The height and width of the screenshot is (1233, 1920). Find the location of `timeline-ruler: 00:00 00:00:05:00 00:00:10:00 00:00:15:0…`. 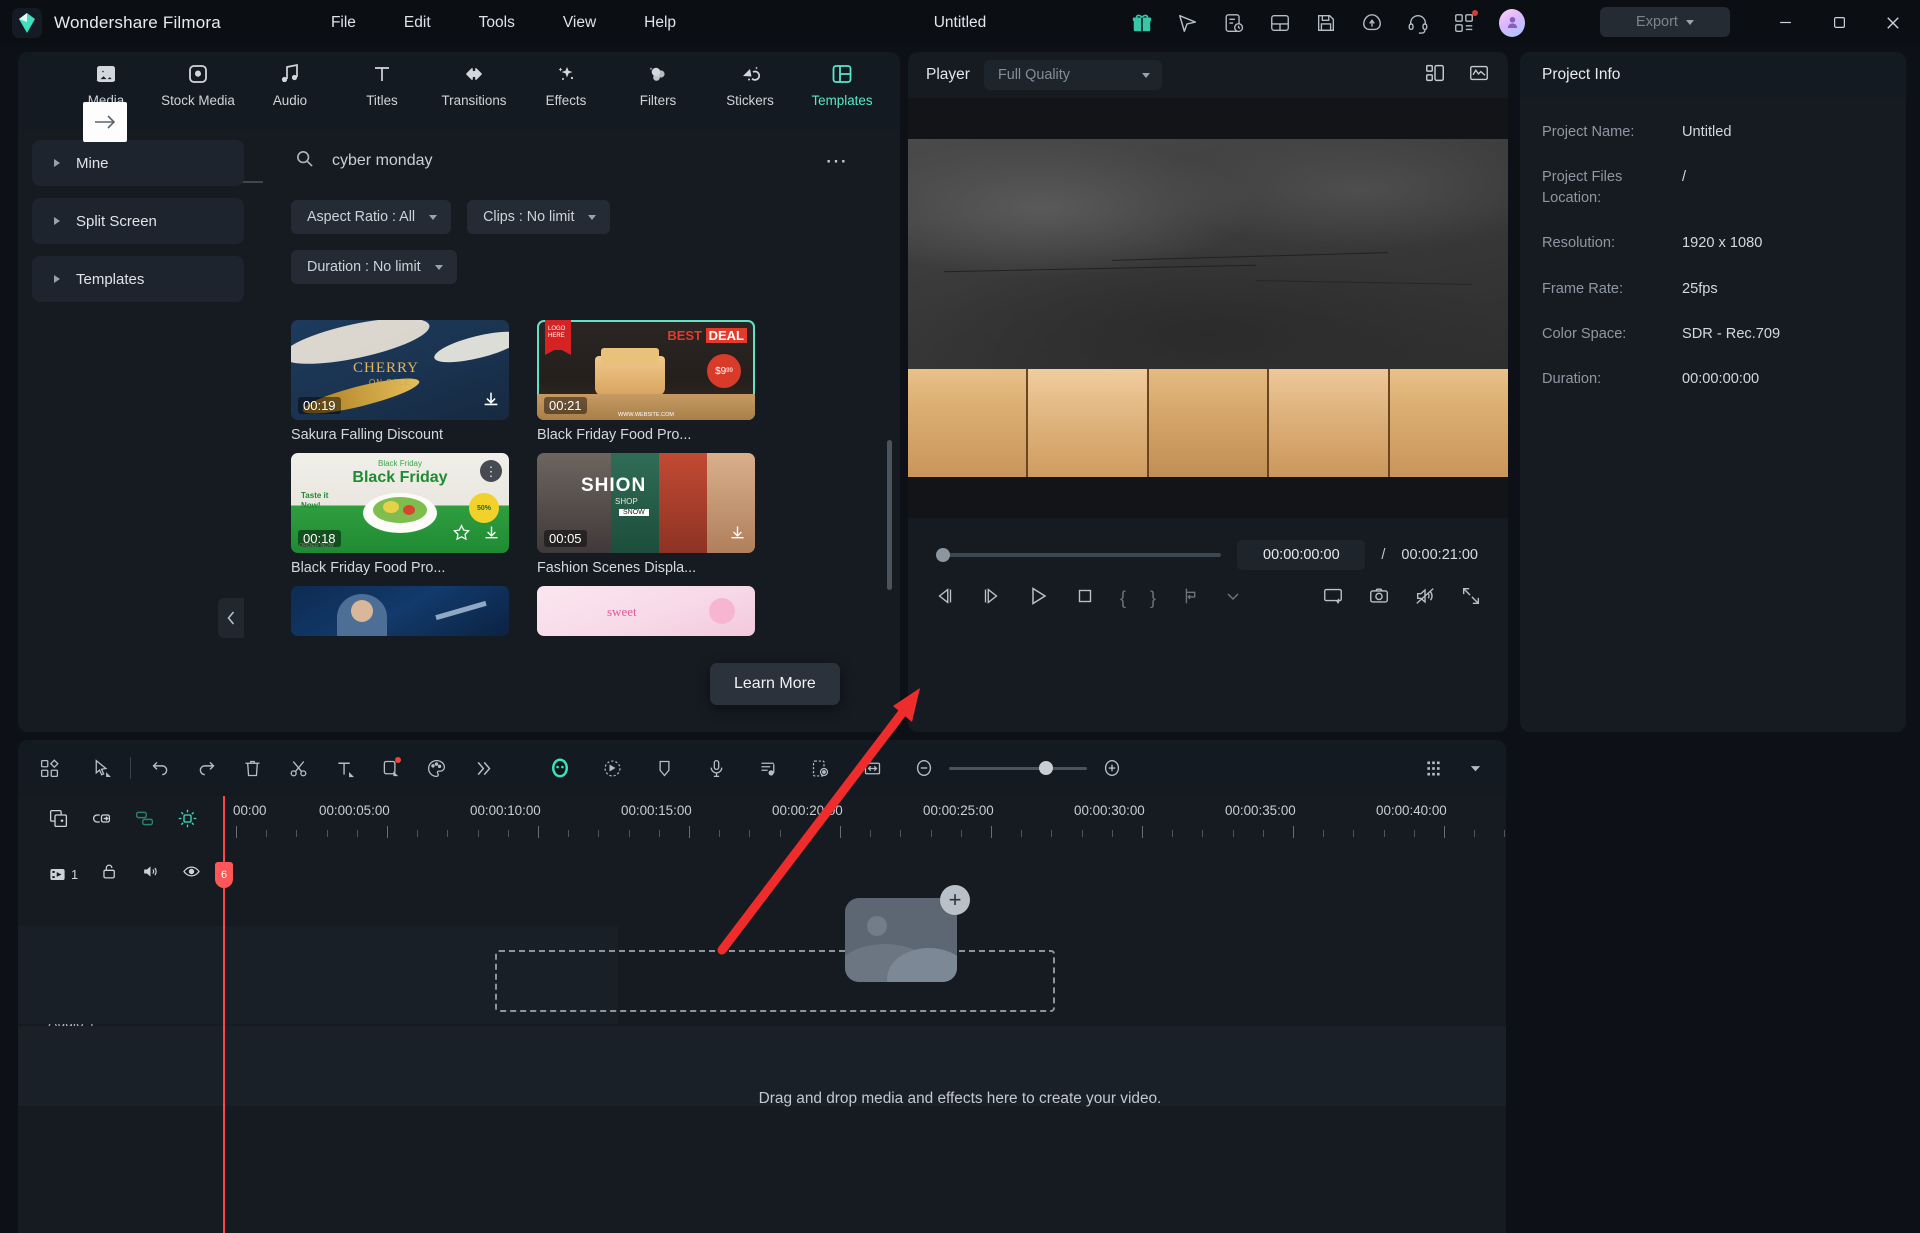

timeline-ruler: 00:00 00:00:05:00 00:00:10:00 00:00:15:0… is located at coordinates (864, 819).